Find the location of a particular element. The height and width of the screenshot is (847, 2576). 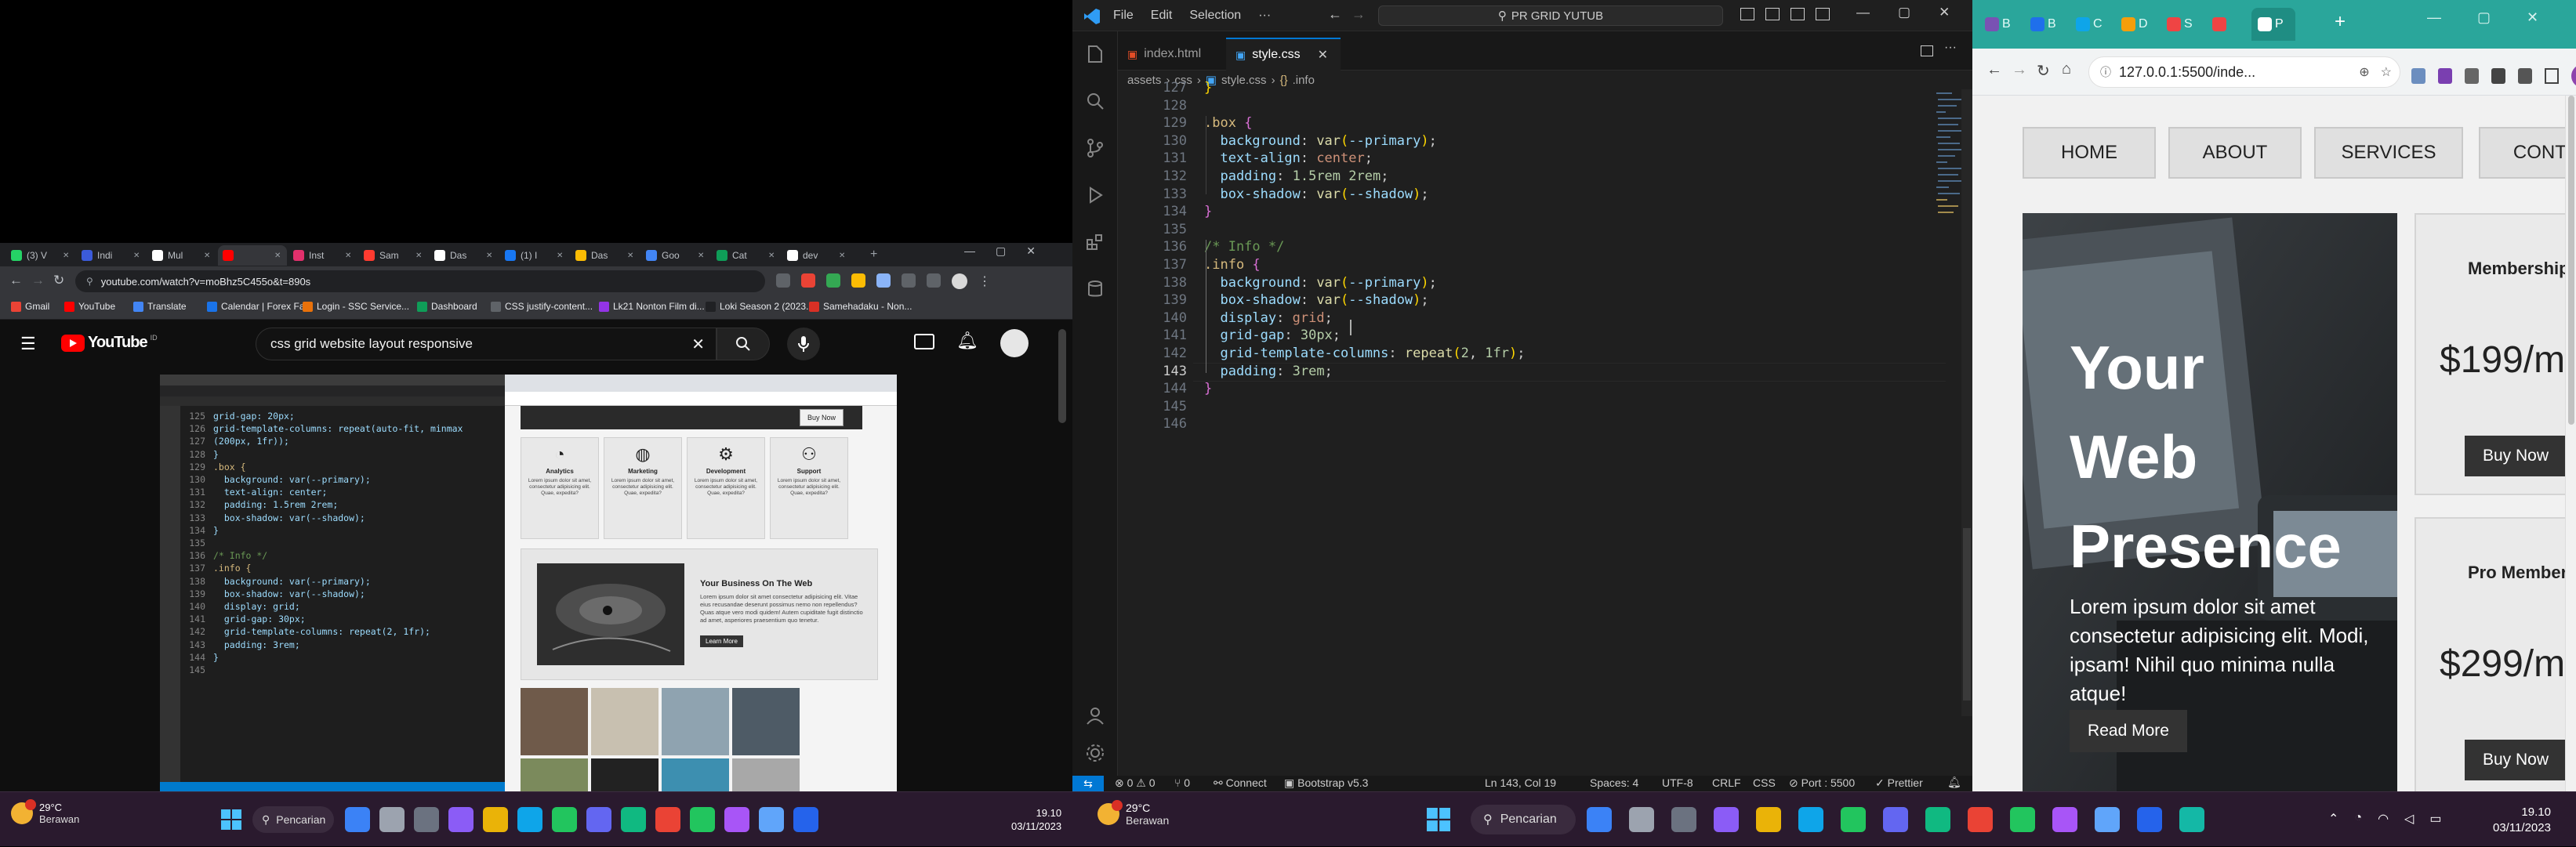

bookmark-item: YouTube is located at coordinates (89, 307).